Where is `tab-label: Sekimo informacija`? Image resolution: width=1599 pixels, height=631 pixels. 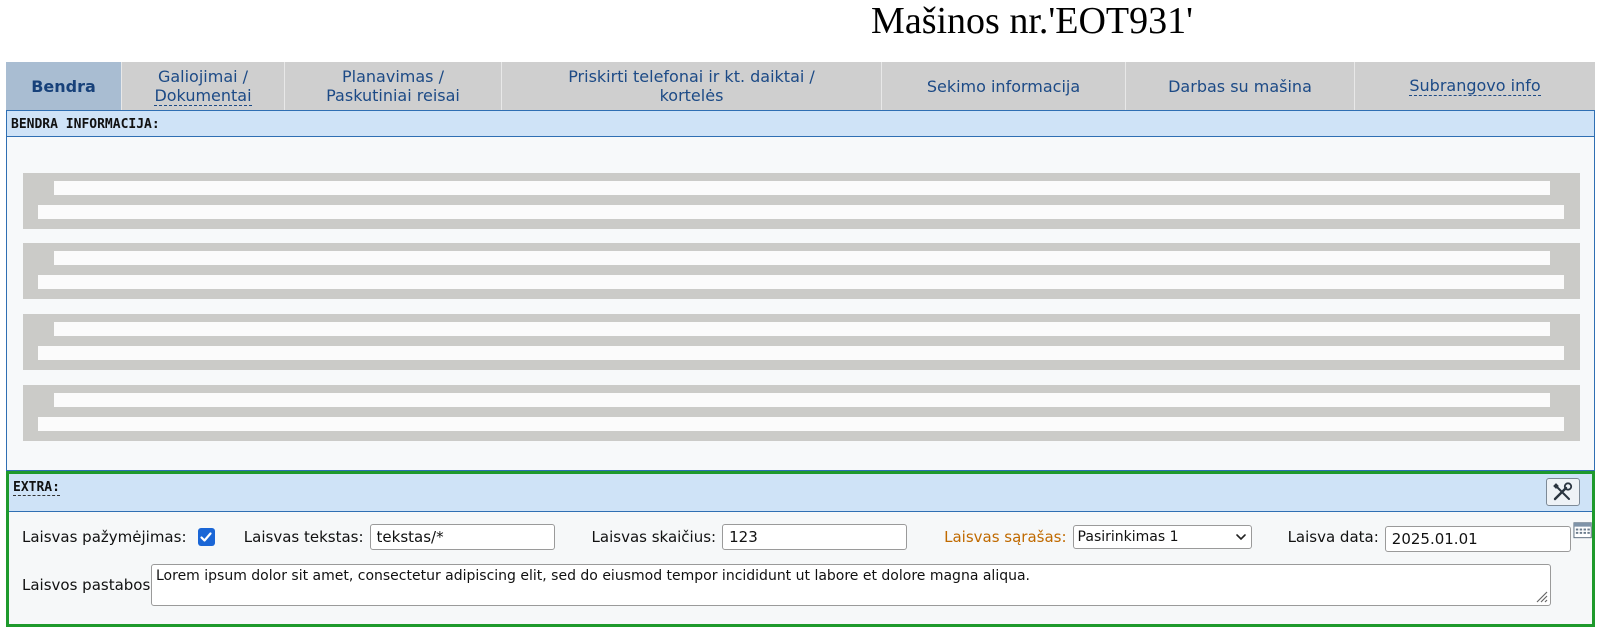
tab-label: Sekimo informacija is located at coordinates (1003, 86).